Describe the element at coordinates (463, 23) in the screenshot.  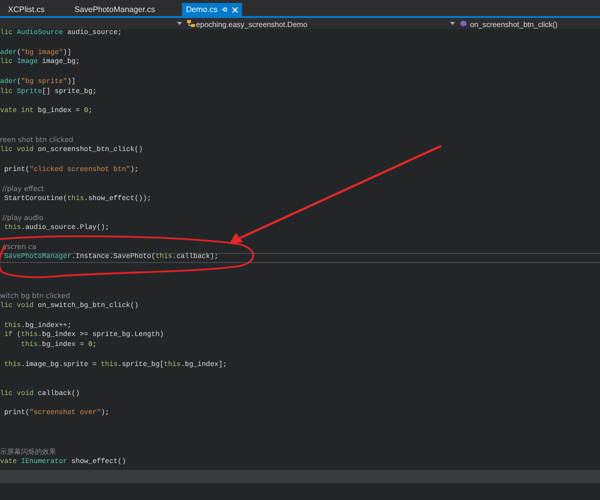
I see `method-icon` at that location.